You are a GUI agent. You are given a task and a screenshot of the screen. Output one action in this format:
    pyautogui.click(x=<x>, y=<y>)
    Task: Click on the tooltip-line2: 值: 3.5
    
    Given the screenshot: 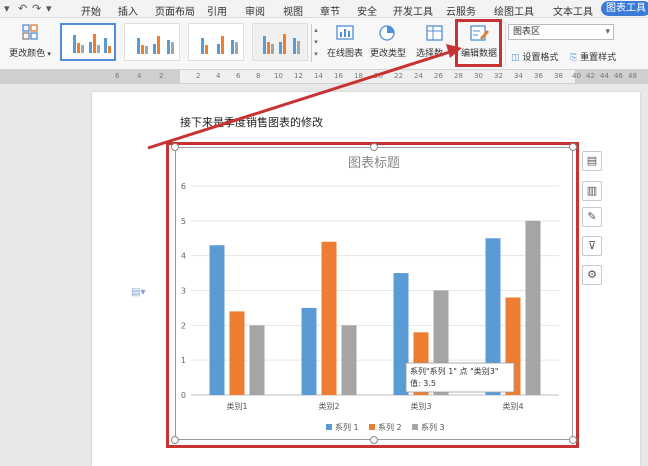 What is the action you would take?
    pyautogui.click(x=423, y=383)
    